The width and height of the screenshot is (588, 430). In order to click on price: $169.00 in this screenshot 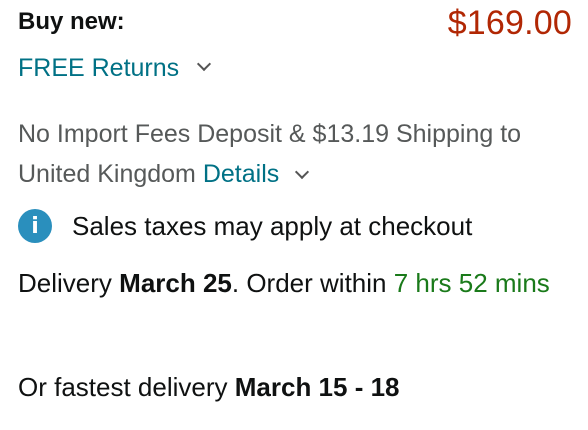, I will do `click(509, 23)`.